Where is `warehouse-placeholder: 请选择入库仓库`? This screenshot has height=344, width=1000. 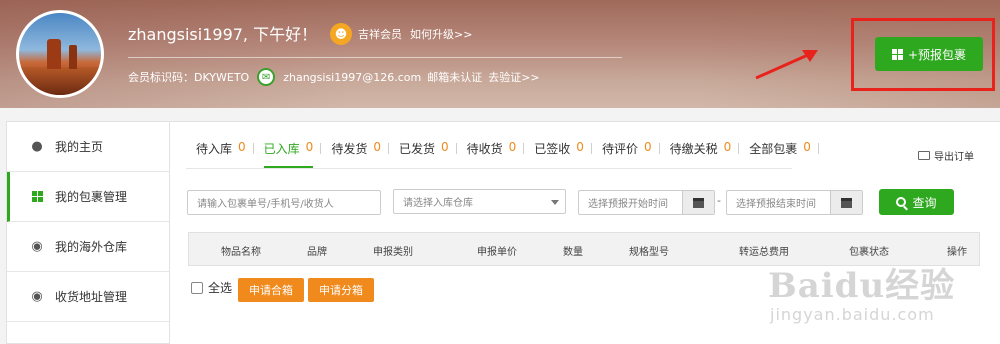 warehouse-placeholder: 请选择入库仓库 is located at coordinates (438, 203).